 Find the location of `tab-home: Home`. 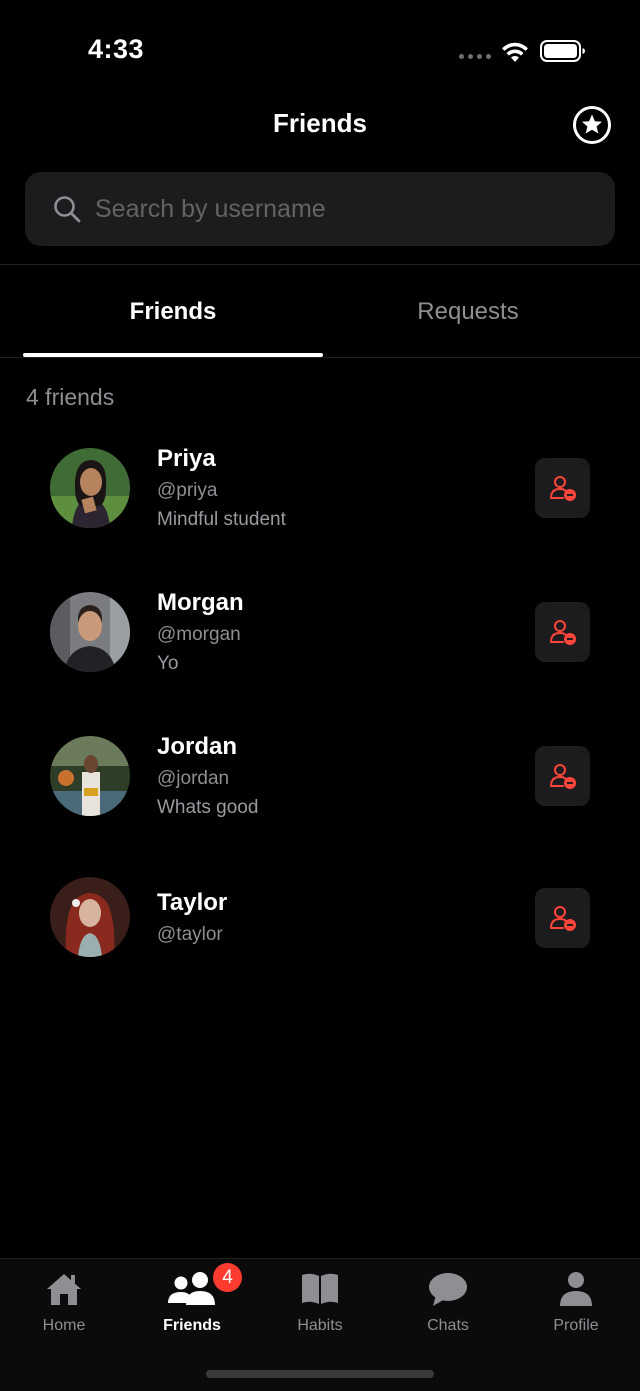

tab-home: Home is located at coordinates (64, 1304).